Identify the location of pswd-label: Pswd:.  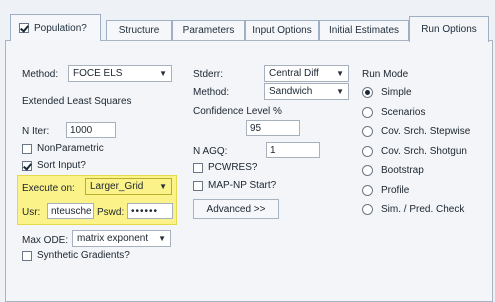
(111, 212).